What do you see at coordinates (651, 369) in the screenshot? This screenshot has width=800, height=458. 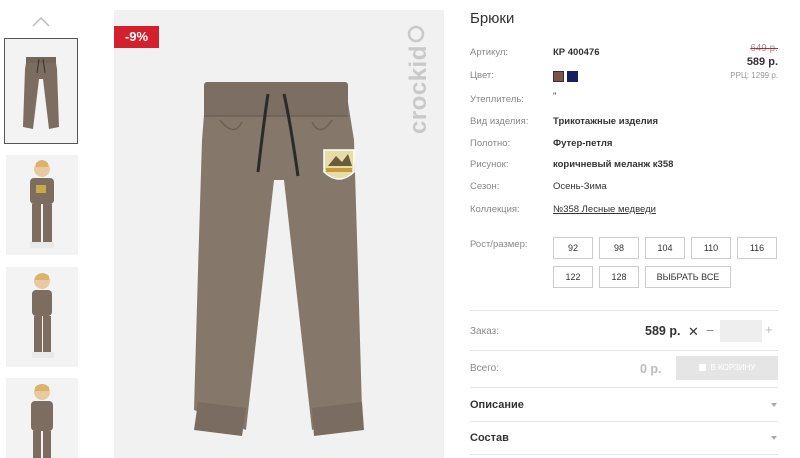 I see `total-price: 0 р.` at bounding box center [651, 369].